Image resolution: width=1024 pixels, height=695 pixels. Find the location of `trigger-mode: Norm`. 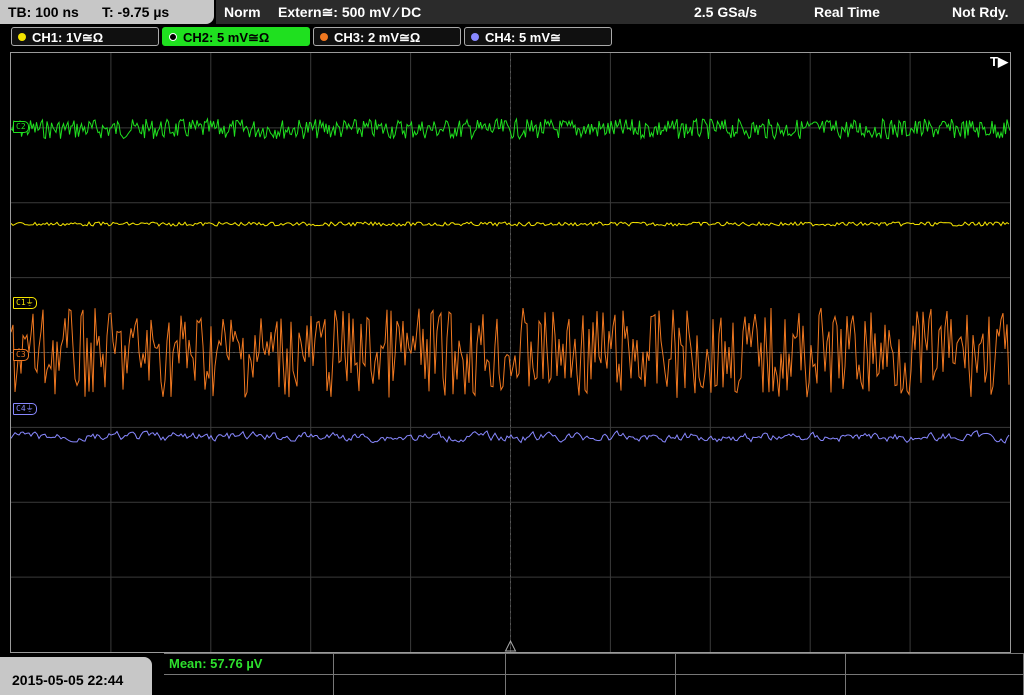

trigger-mode: Norm is located at coordinates (242, 12).